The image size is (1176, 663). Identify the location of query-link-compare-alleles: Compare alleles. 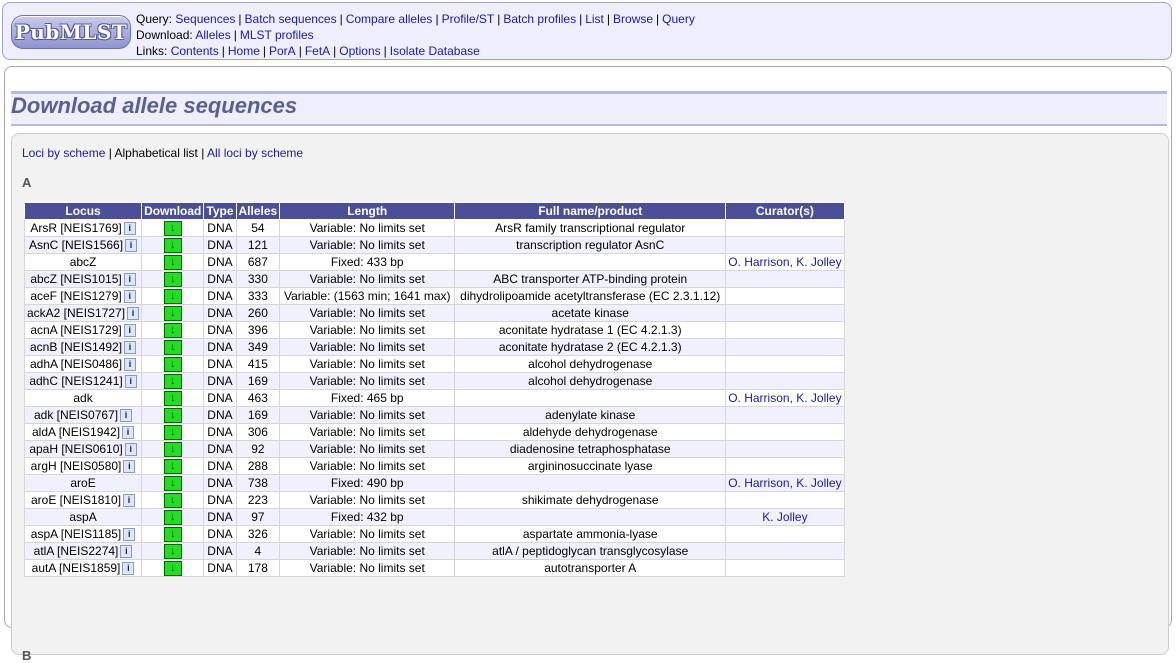
(389, 19).